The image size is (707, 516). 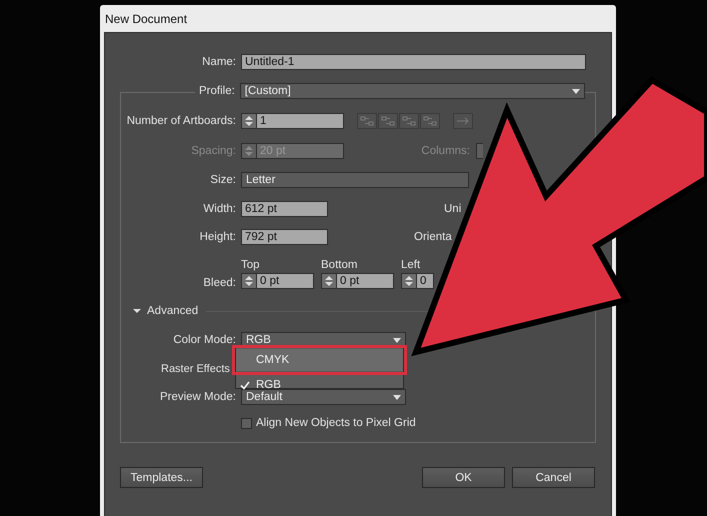 I want to click on field-label: Height:, so click(x=217, y=237).